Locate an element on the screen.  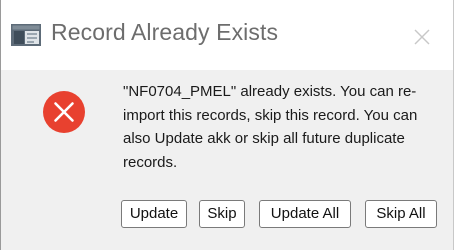
app-window-icon is located at coordinates (26, 35).